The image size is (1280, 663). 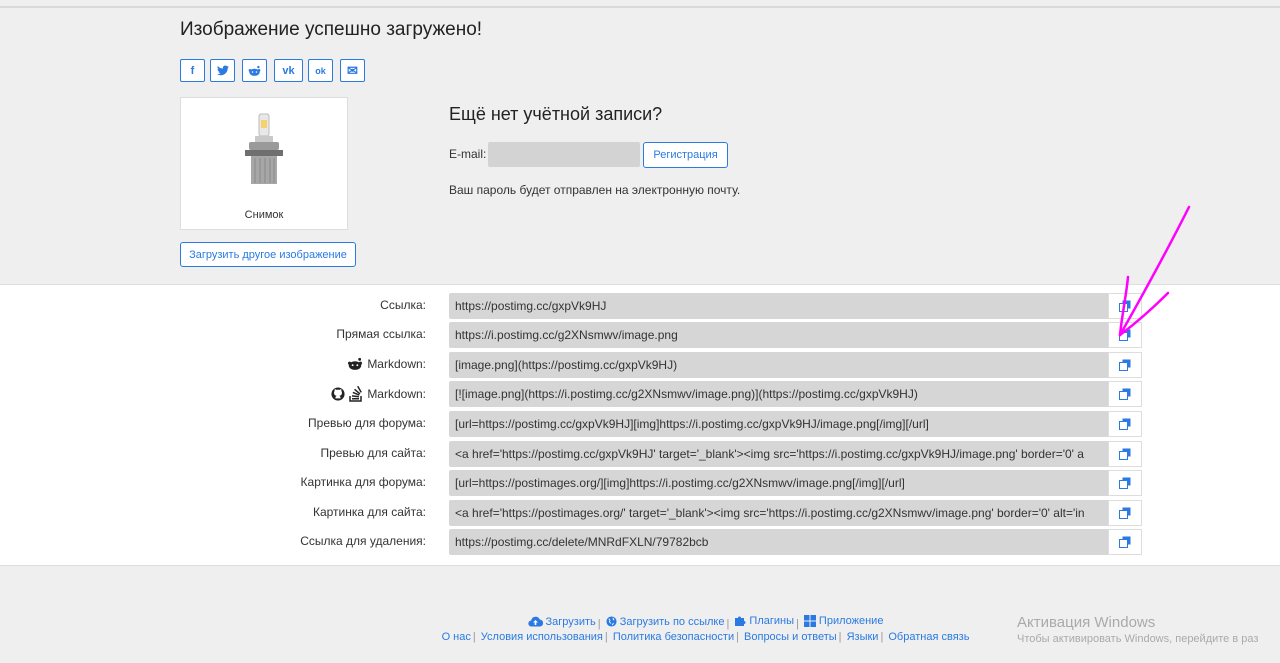 I want to click on twitter-icon, so click(x=222, y=70).